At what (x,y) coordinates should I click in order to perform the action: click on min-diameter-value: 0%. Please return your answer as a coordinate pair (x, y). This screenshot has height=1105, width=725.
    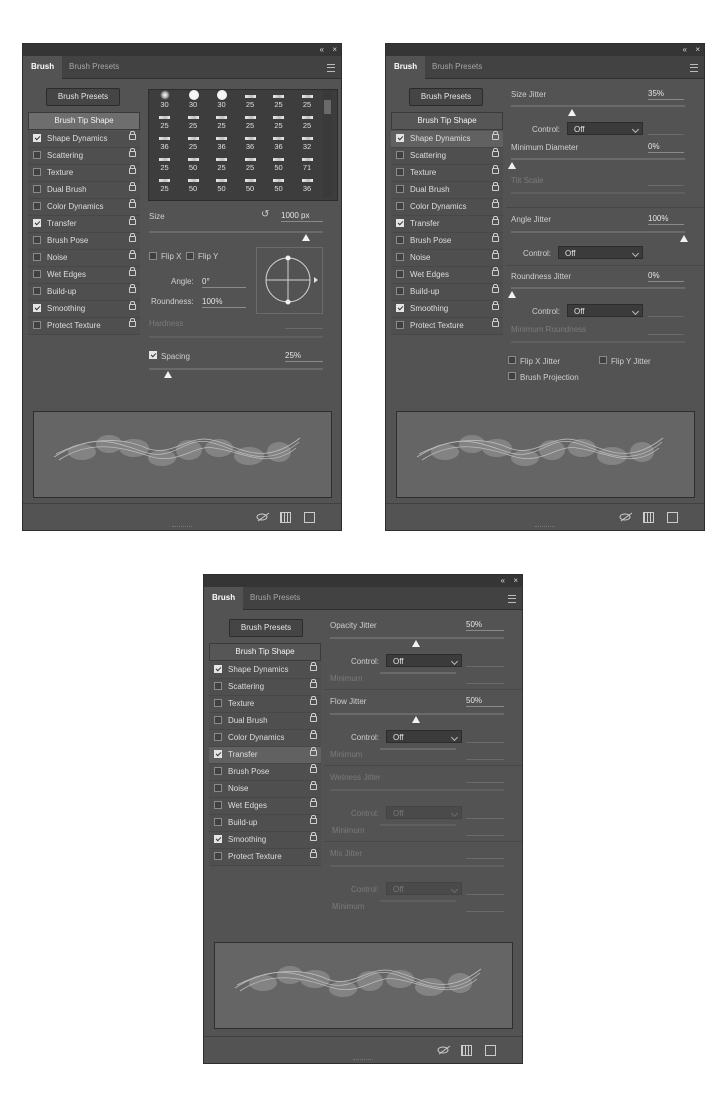
    Looking at the image, I should click on (666, 147).